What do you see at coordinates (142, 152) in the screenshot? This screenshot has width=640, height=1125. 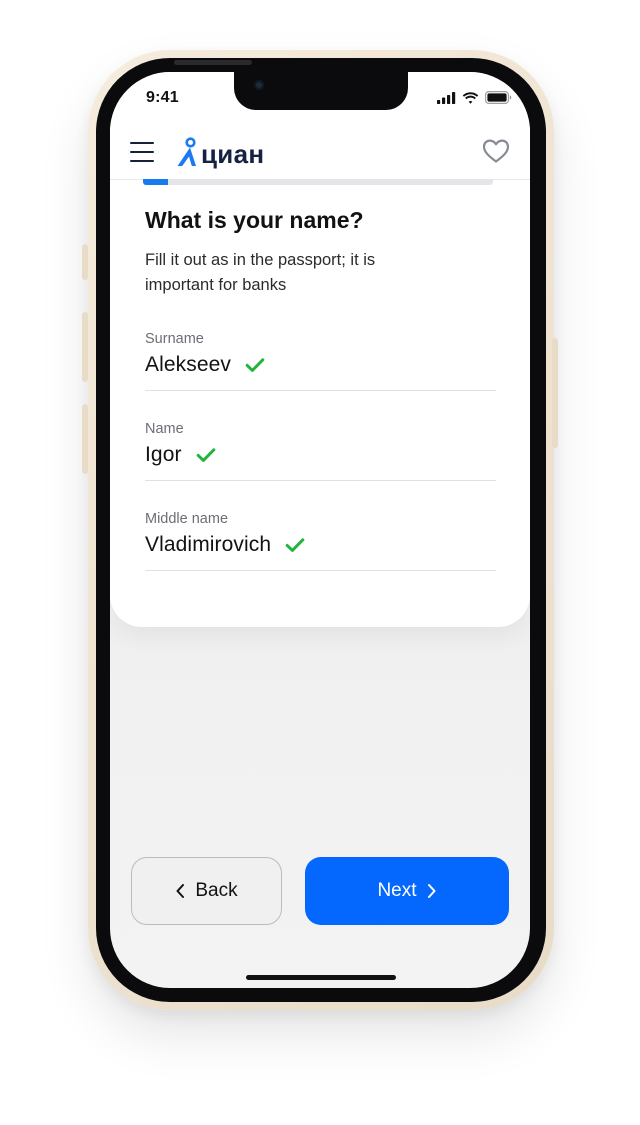 I see `hamburger-menu-icon` at bounding box center [142, 152].